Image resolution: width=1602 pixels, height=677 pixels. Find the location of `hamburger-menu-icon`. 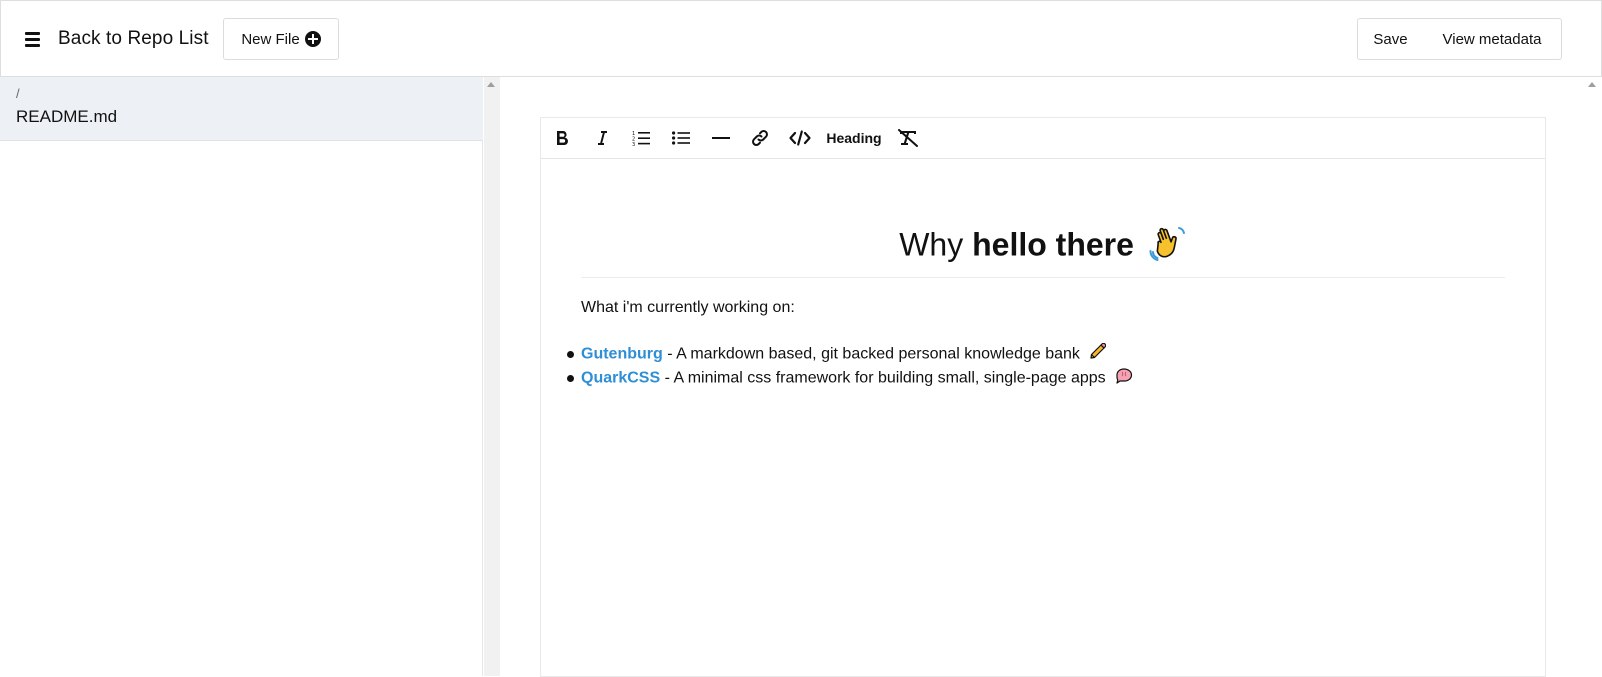

hamburger-menu-icon is located at coordinates (34, 40).